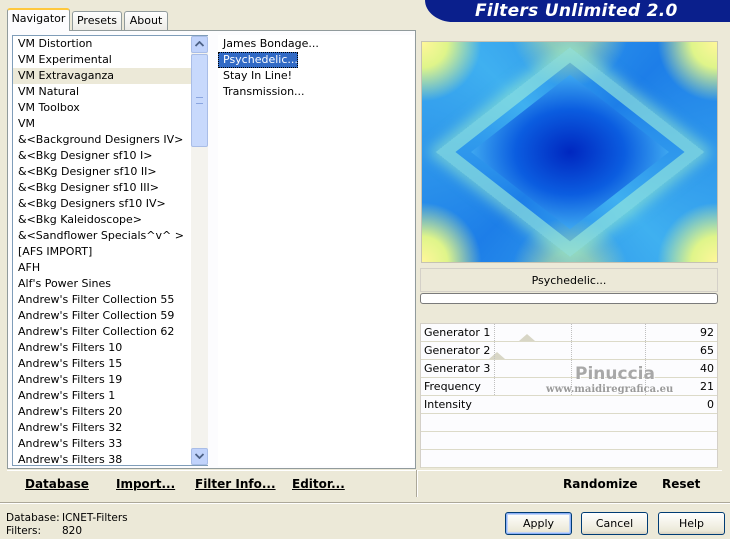 The height and width of the screenshot is (539, 730). What do you see at coordinates (615, 374) in the screenshot?
I see `watermark-title: Pinuccia` at bounding box center [615, 374].